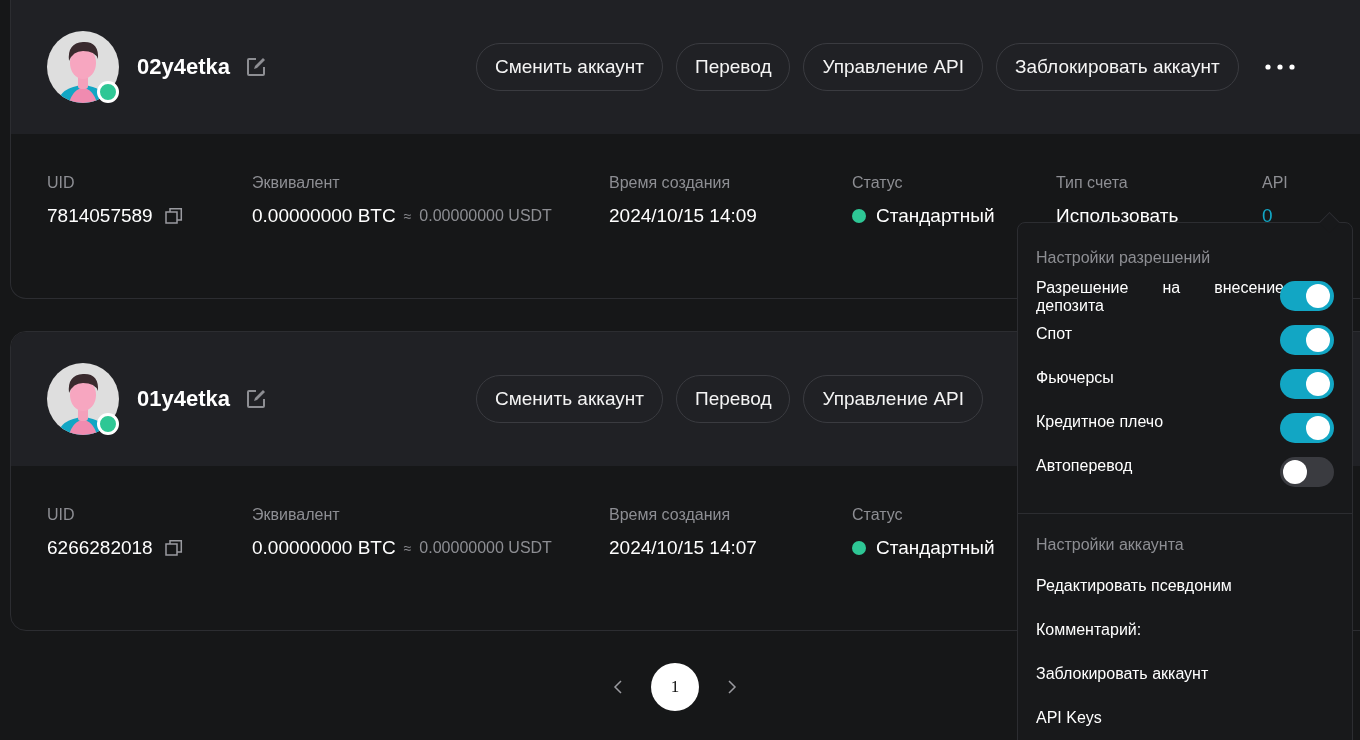 This screenshot has width=1360, height=740. I want to click on section-title: Настройки разрешений, so click(1124, 258).